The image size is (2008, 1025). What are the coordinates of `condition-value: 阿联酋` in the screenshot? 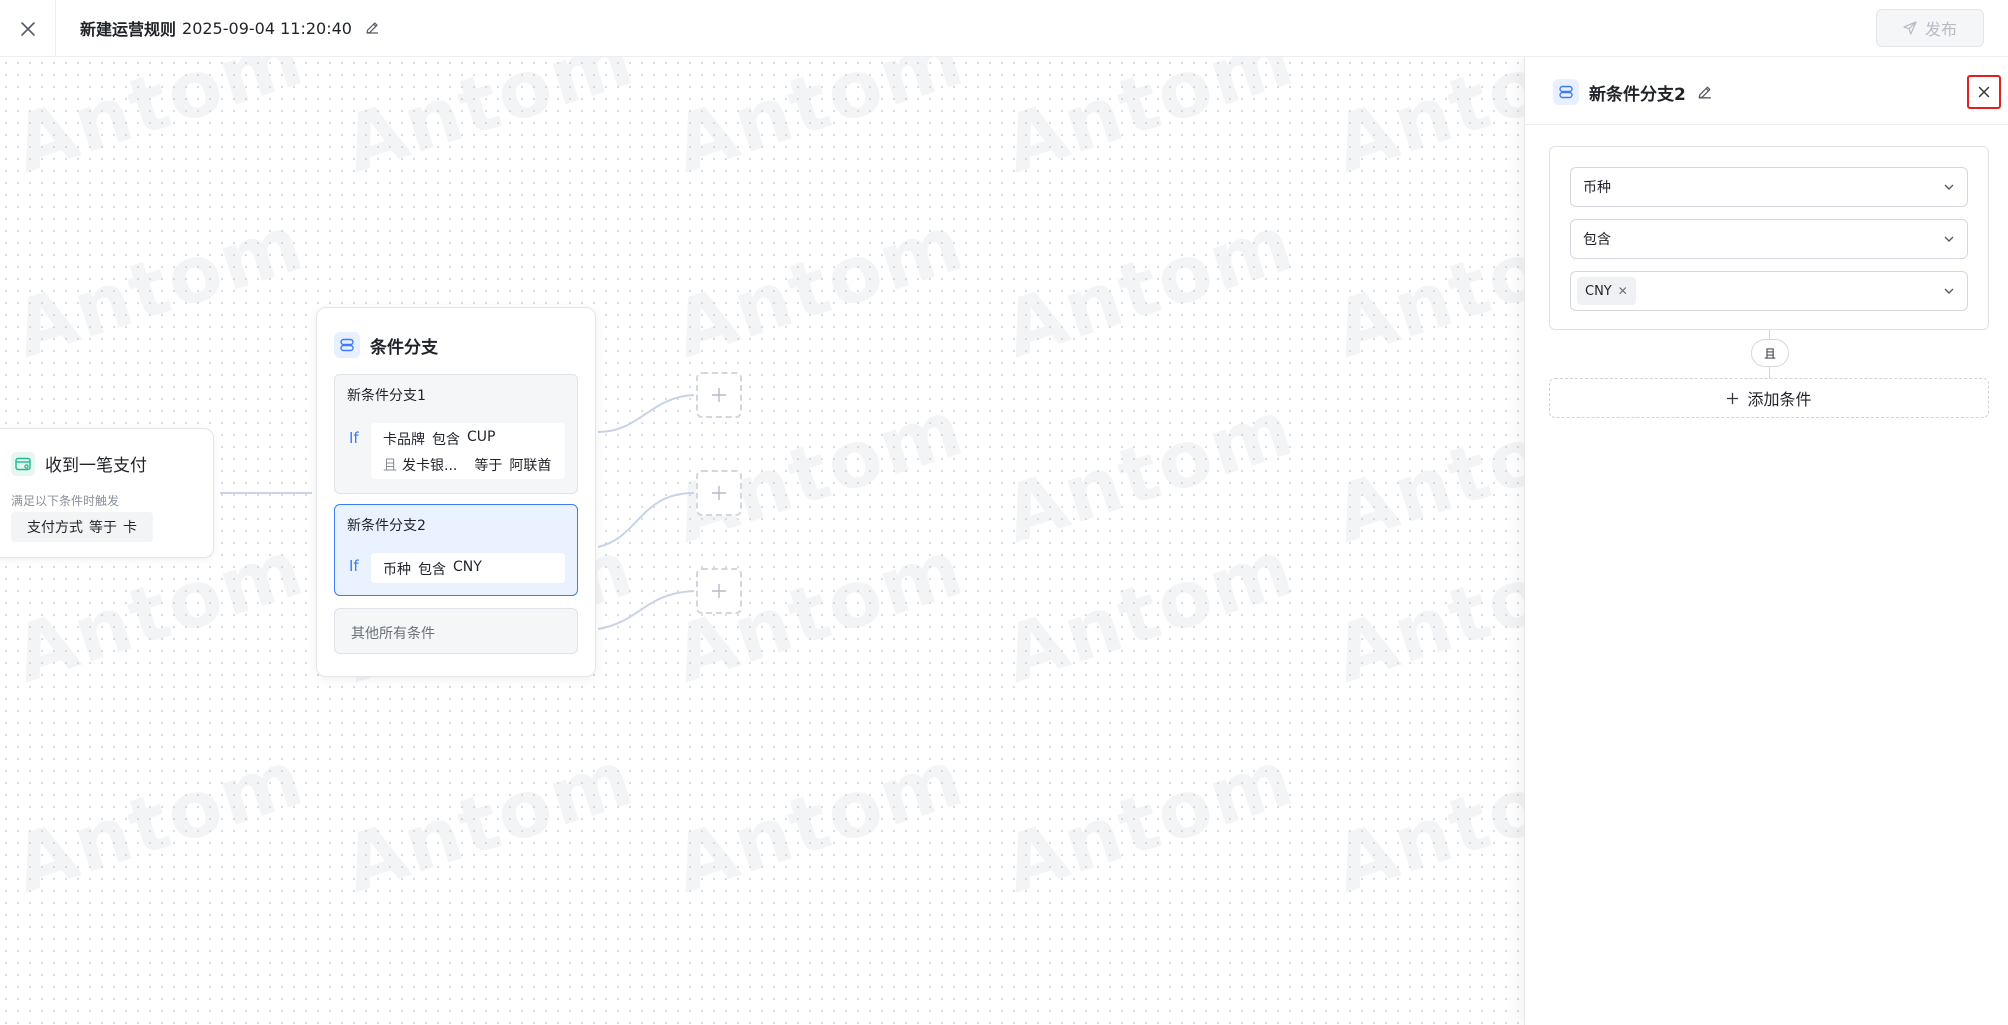 It's located at (530, 466).